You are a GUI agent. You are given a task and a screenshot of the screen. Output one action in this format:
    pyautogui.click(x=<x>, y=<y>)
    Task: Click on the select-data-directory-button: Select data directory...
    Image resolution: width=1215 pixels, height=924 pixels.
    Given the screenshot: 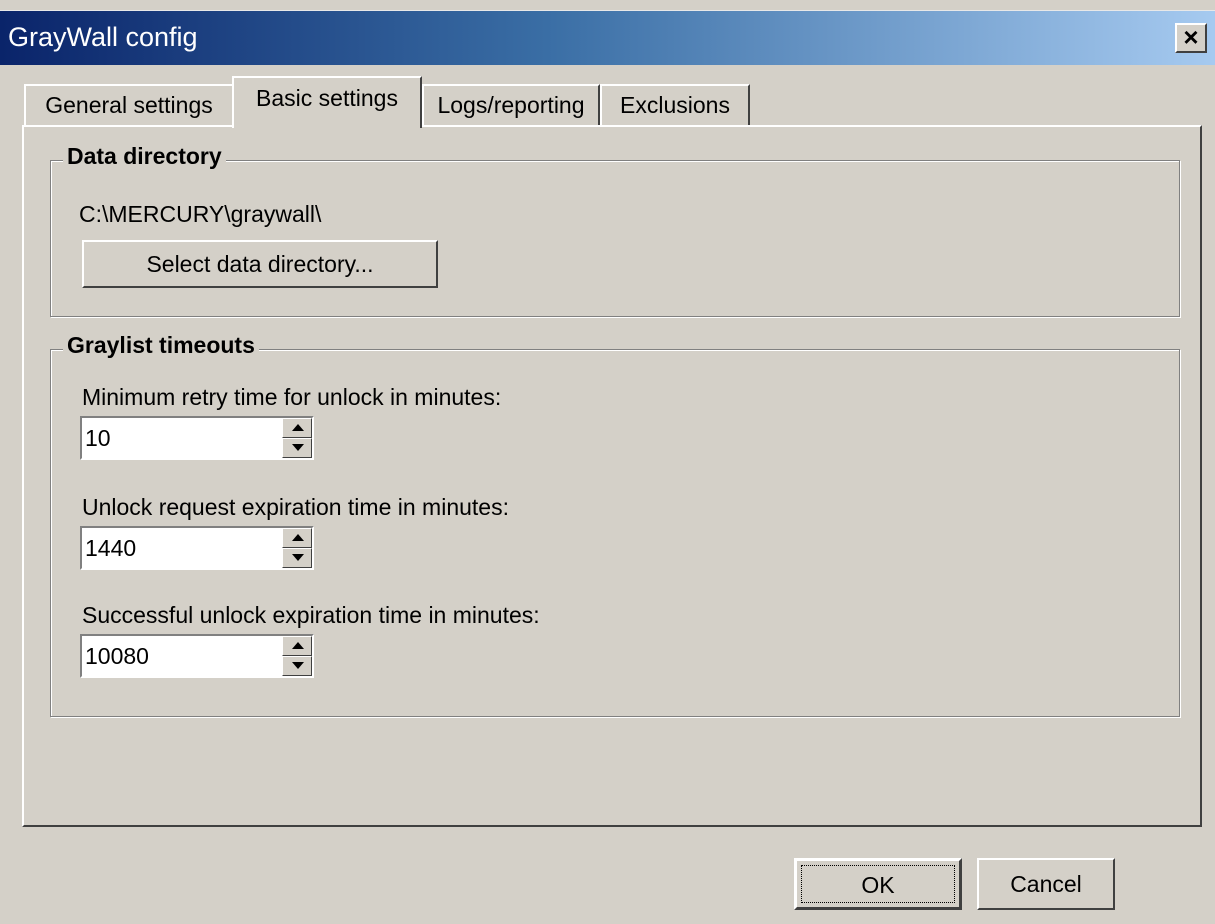 What is the action you would take?
    pyautogui.click(x=260, y=264)
    